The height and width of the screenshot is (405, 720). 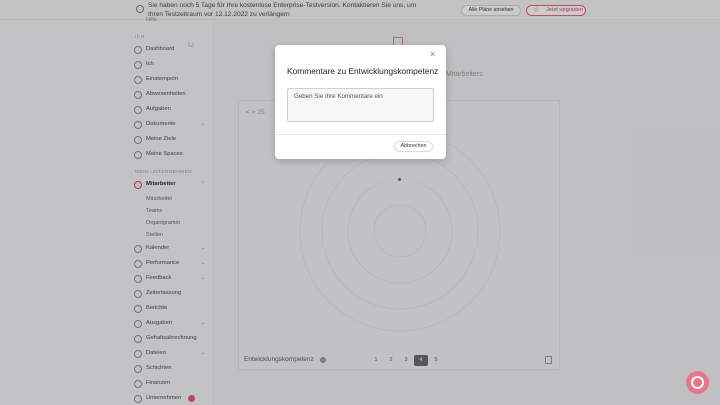 I want to click on support-chat-button, so click(x=697, y=382).